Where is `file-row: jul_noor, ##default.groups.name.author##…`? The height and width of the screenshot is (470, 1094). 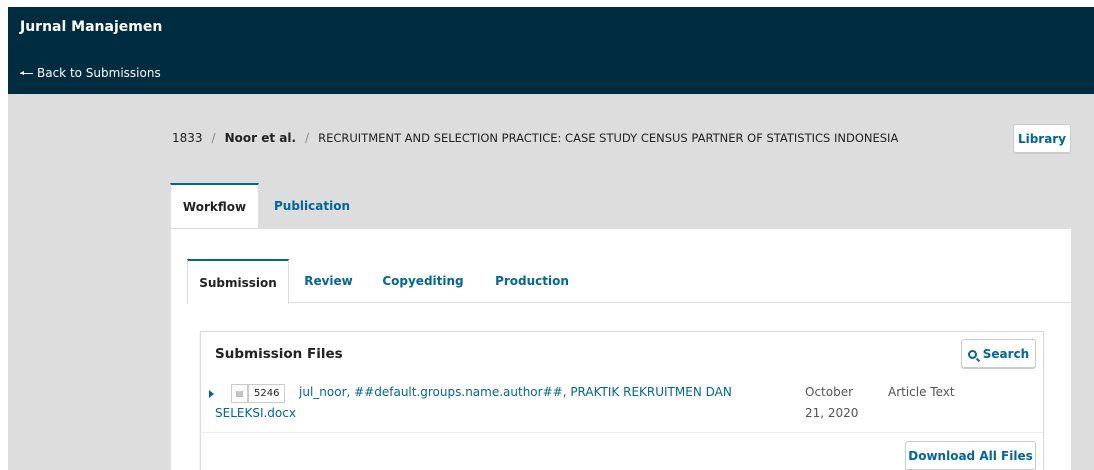
file-row: jul_noor, ##default.groups.name.author##… is located at coordinates (622, 405).